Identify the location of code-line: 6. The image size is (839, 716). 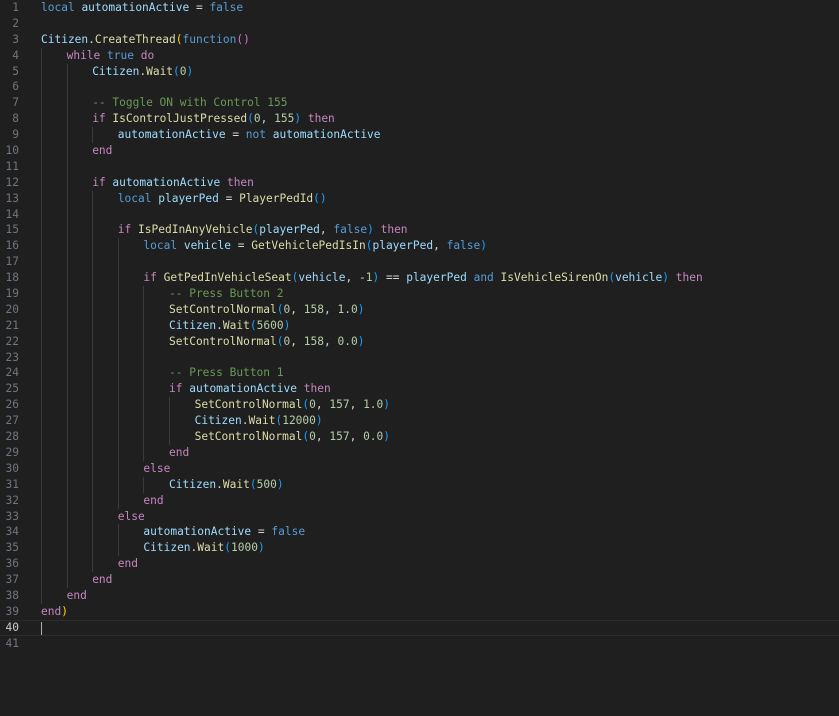
(419, 87).